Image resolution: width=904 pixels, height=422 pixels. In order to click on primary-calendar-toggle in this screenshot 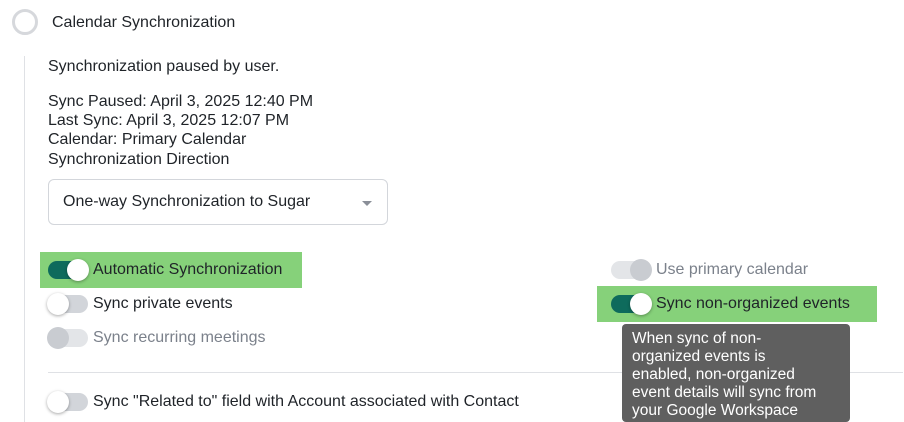, I will do `click(631, 270)`.